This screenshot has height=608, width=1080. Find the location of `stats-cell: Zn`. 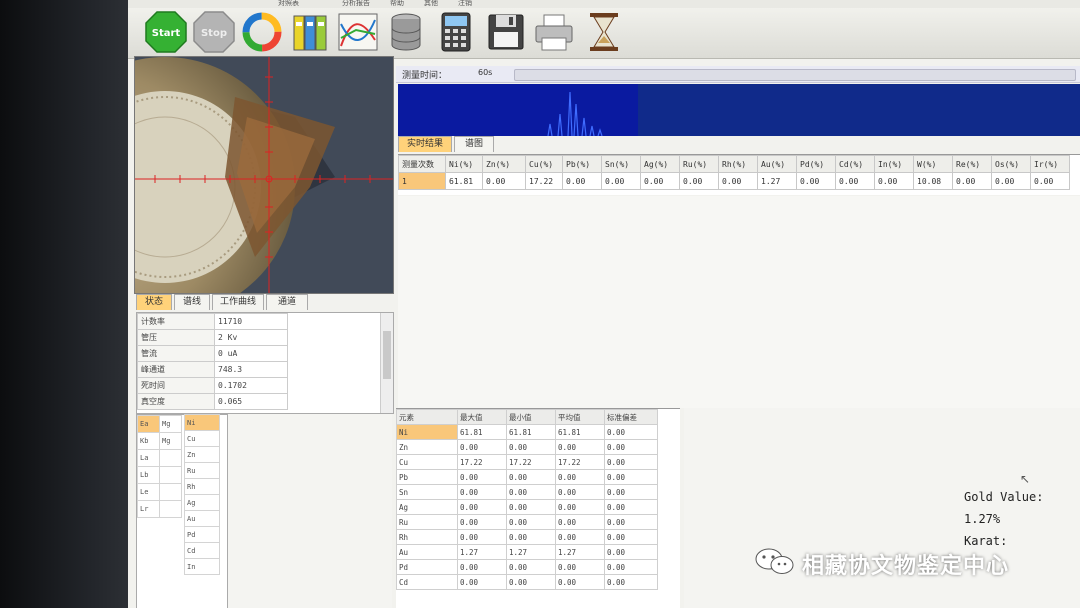

stats-cell: Zn is located at coordinates (427, 447).